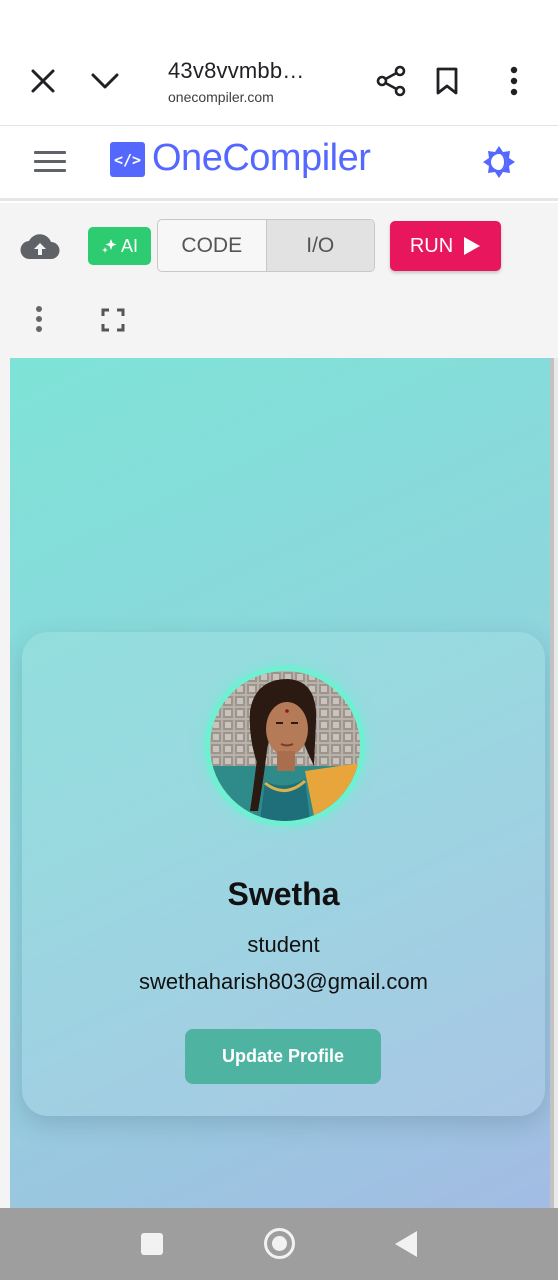 This screenshot has width=558, height=1280. Describe the element at coordinates (40, 249) in the screenshot. I see `cloud-upload-icon` at that location.